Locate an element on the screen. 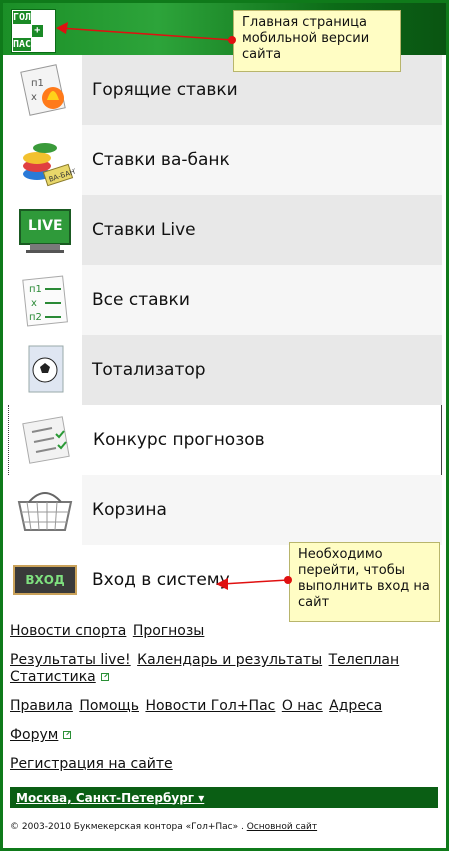  menu-item-label: Ставки ва-банк is located at coordinates (262, 159).